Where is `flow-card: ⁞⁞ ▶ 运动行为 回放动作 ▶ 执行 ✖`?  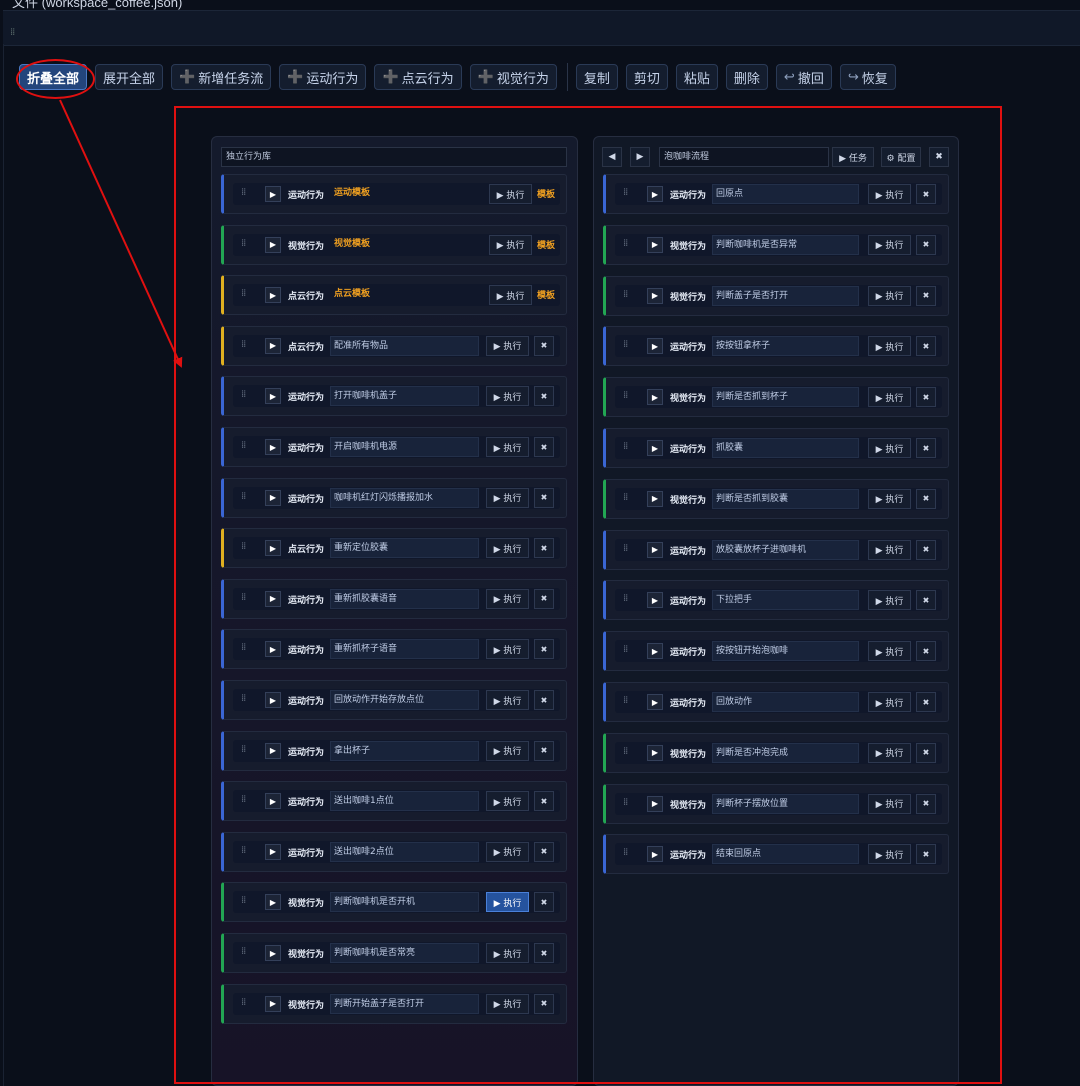 flow-card: ⁞⁞ ▶ 运动行为 回放动作 ▶ 执行 ✖ is located at coordinates (776, 702).